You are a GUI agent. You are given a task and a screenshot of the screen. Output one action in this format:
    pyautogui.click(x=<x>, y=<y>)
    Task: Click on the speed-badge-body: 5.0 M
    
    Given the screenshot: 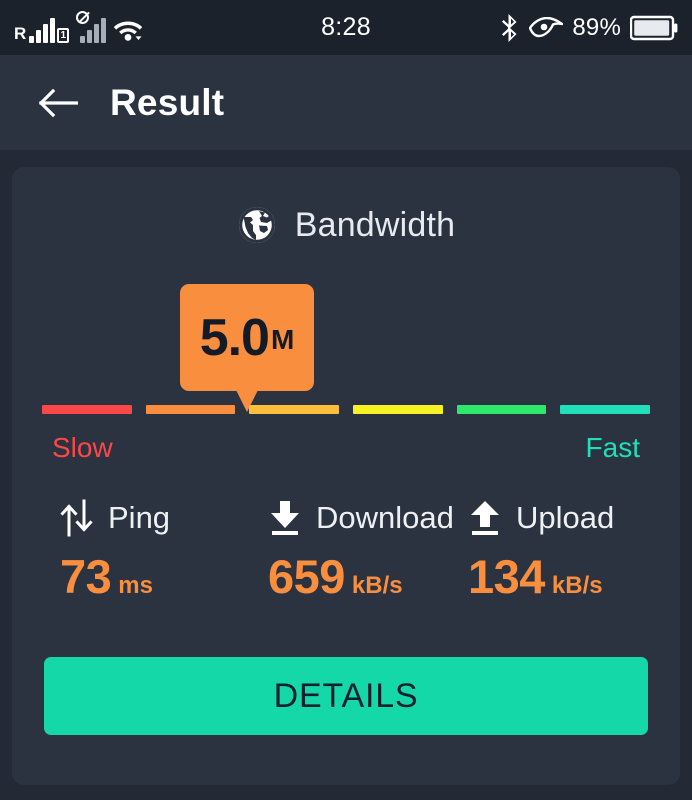 What is the action you would take?
    pyautogui.click(x=247, y=337)
    